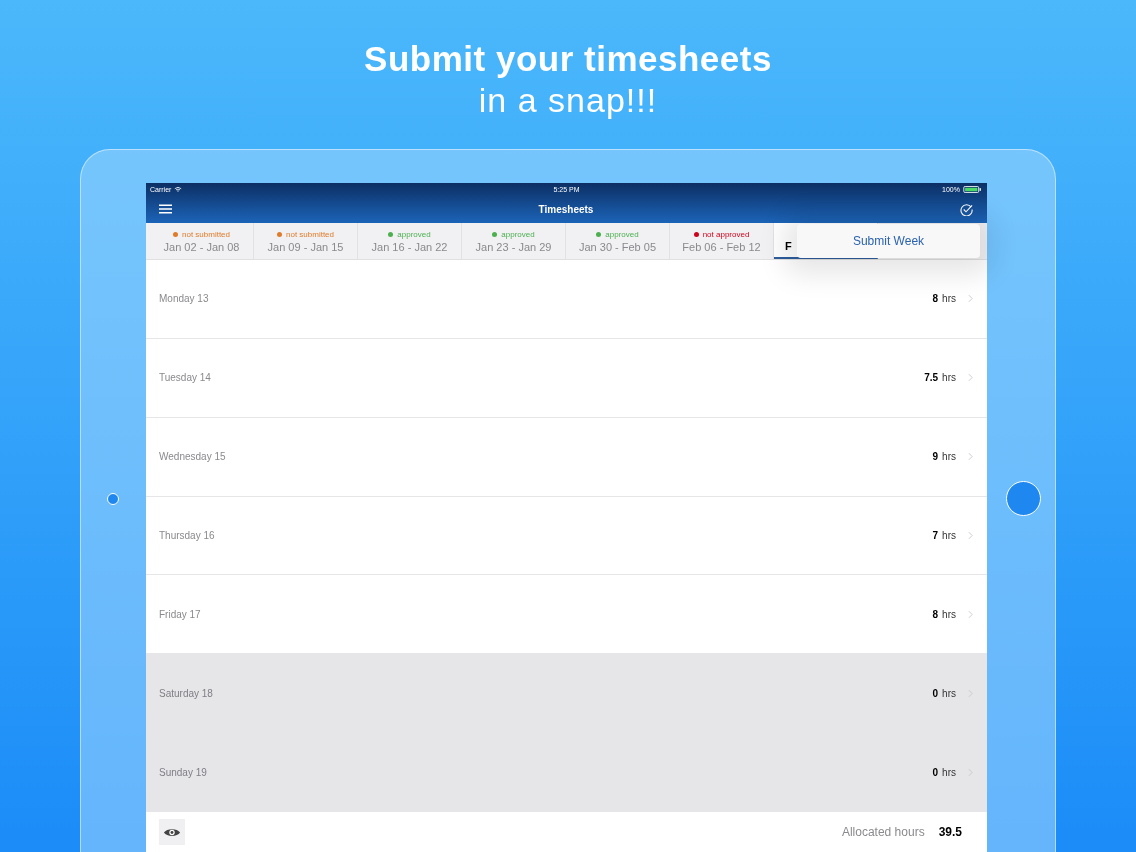 Image resolution: width=1136 pixels, height=852 pixels. I want to click on day-label: Thursday 16, so click(187, 535).